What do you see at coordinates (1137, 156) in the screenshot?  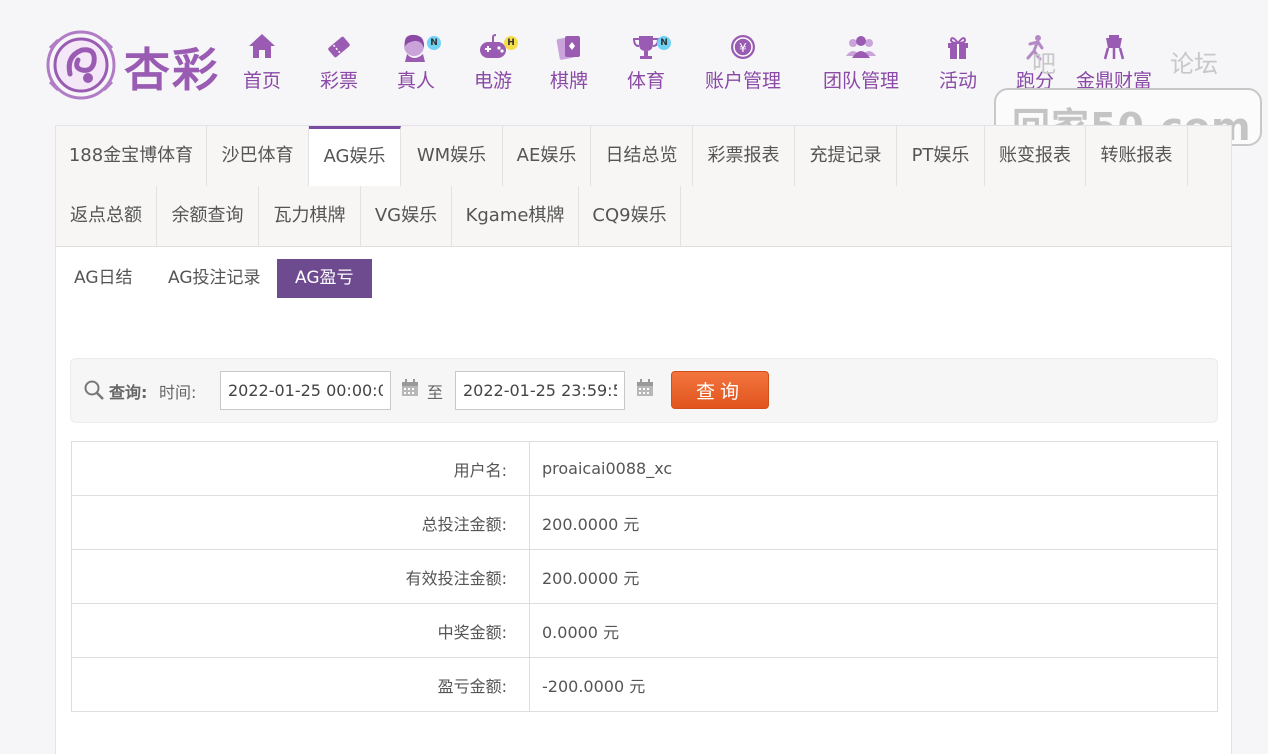 I see `tab-transfer-report: 转账报表` at bounding box center [1137, 156].